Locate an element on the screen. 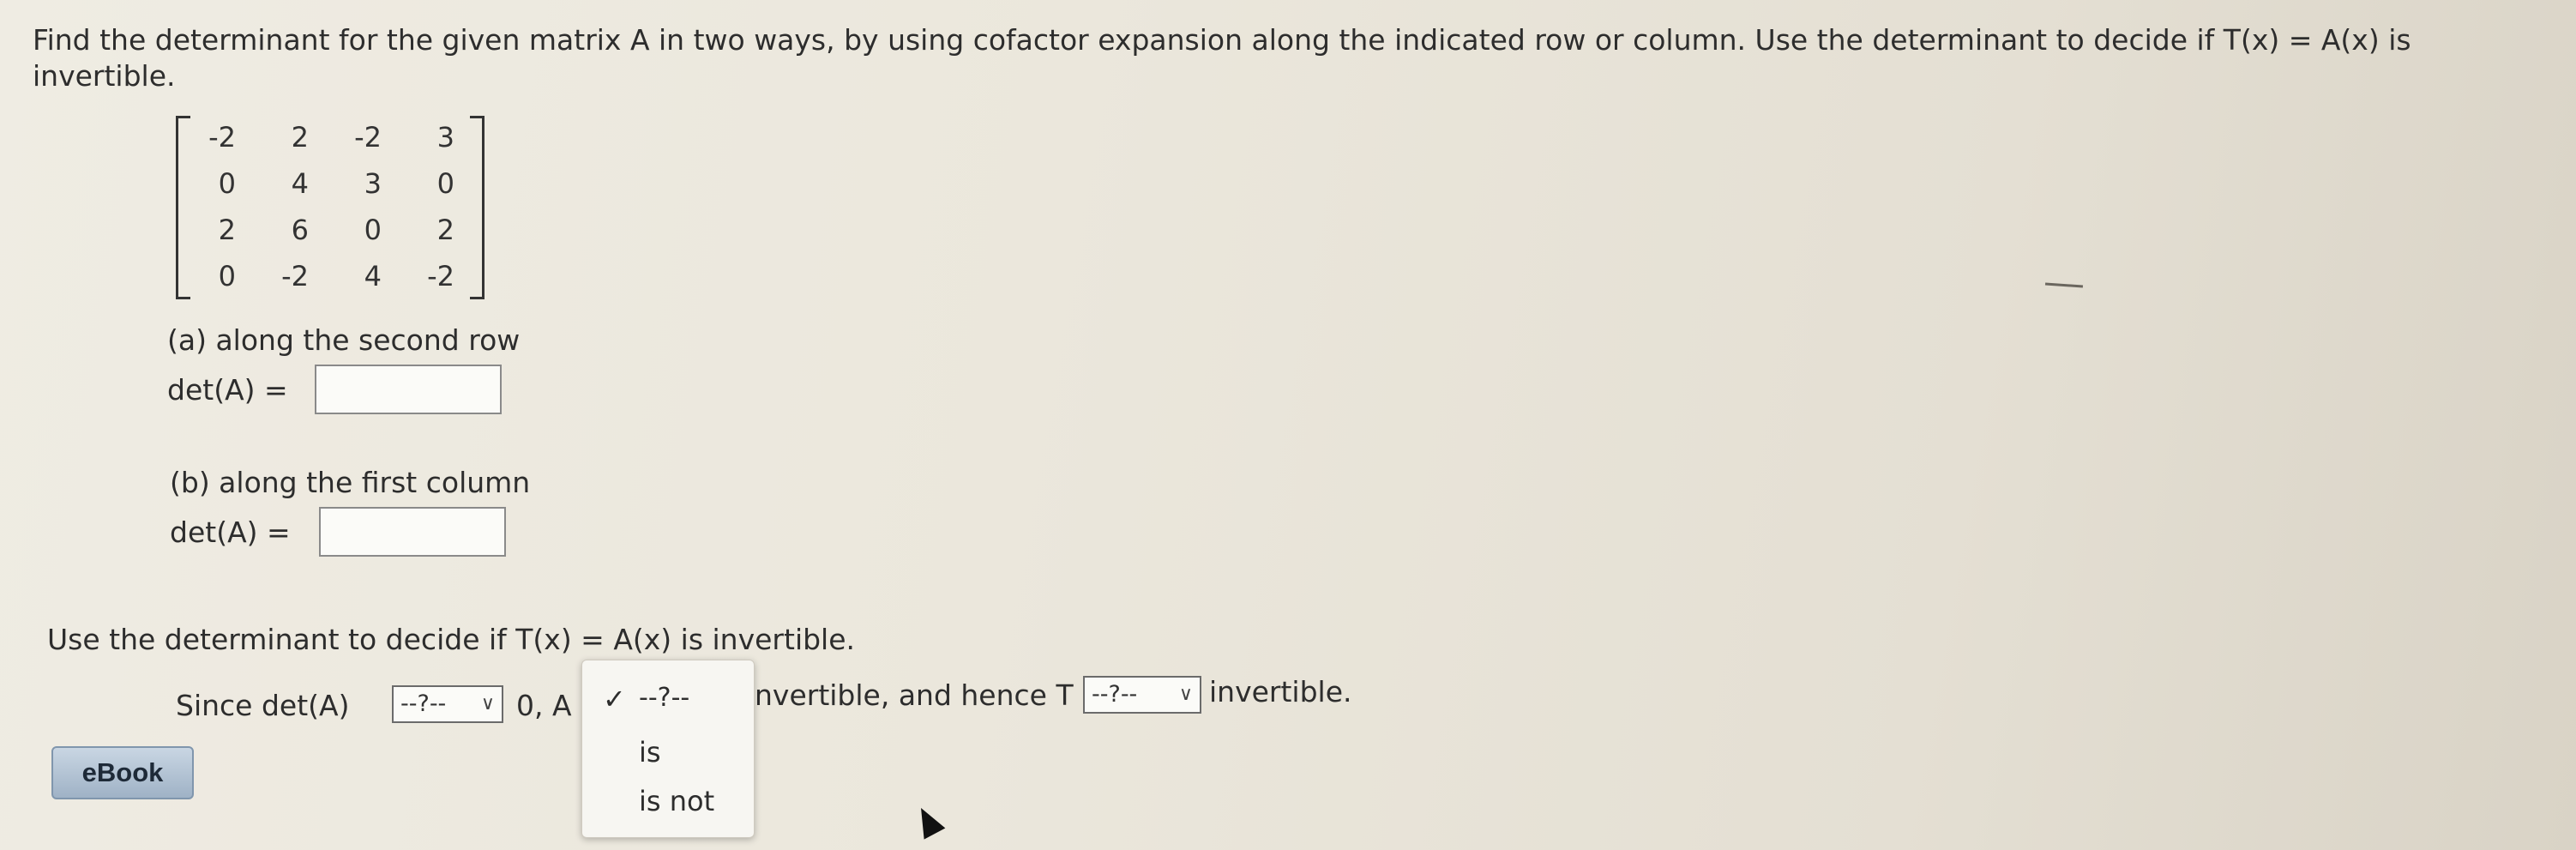  part-b-det-label: det(A) = is located at coordinates (230, 532).